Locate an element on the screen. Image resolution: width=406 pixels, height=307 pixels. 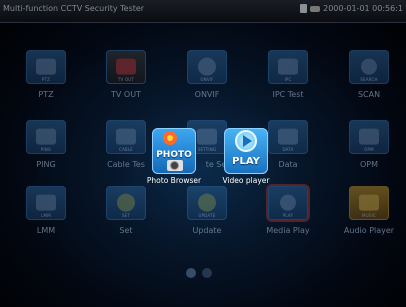
menu-label: OPM is located at coordinates (369, 164).